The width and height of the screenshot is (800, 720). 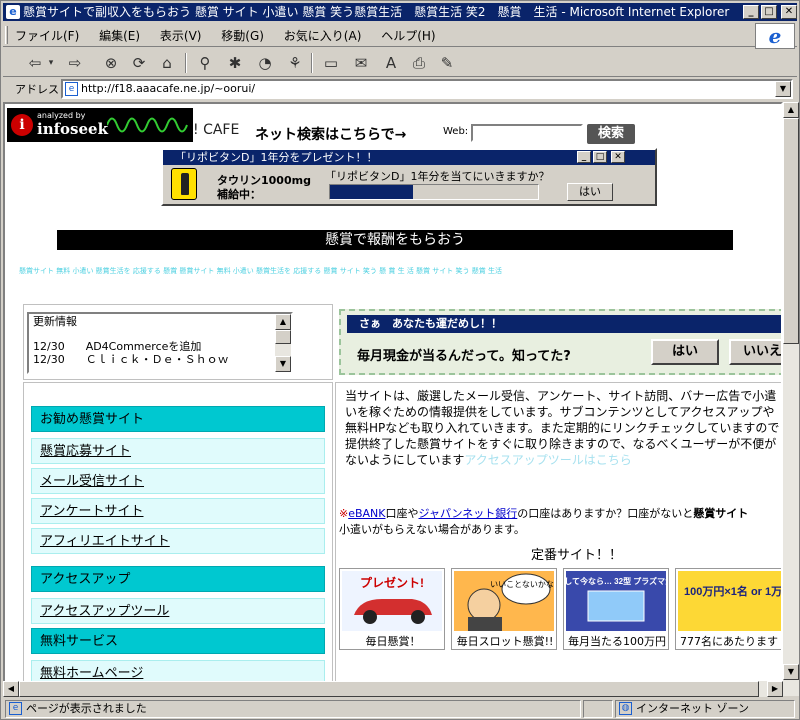 What do you see at coordinates (618, 157) in the screenshot?
I see `popup-close-button: ✕` at bounding box center [618, 157].